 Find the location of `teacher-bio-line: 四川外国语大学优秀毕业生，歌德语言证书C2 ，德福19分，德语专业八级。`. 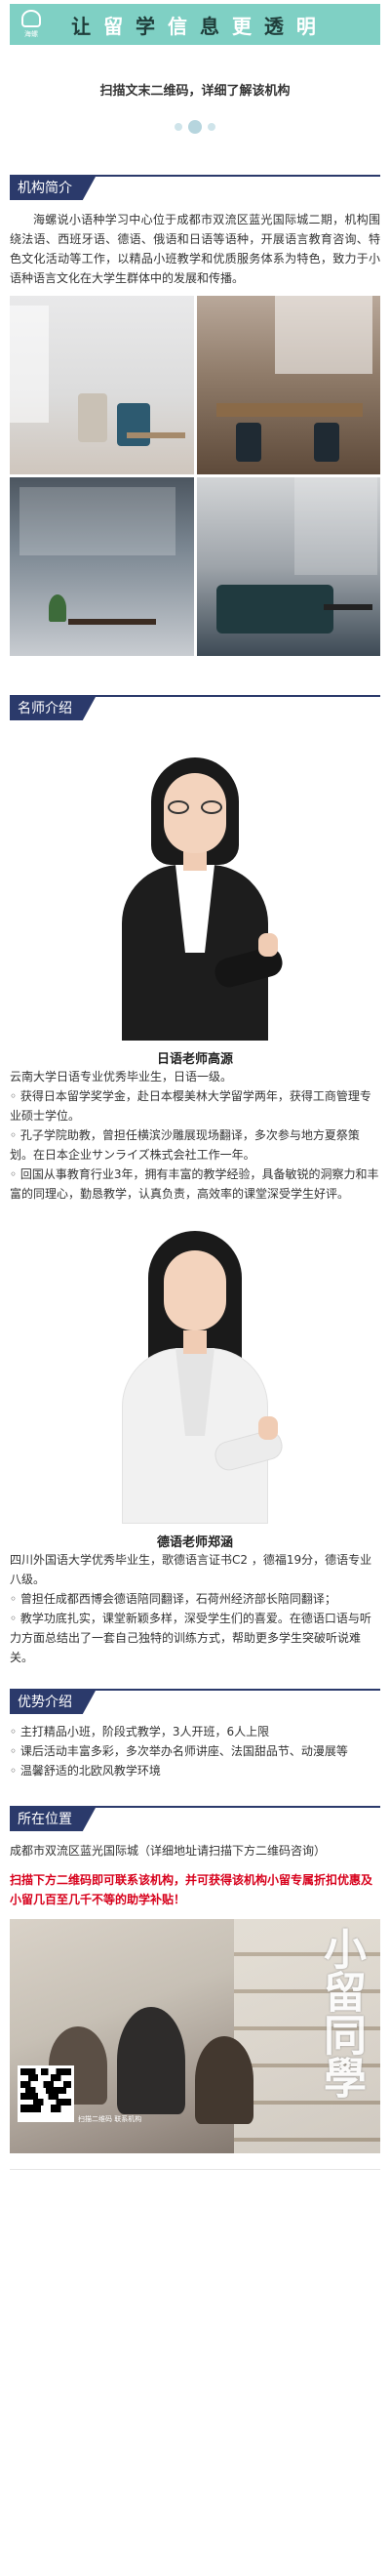

teacher-bio-line: 四川外国语大学优秀毕业生，歌德语言证书C2 ，德福19分，德语专业八级。 is located at coordinates (191, 1569).